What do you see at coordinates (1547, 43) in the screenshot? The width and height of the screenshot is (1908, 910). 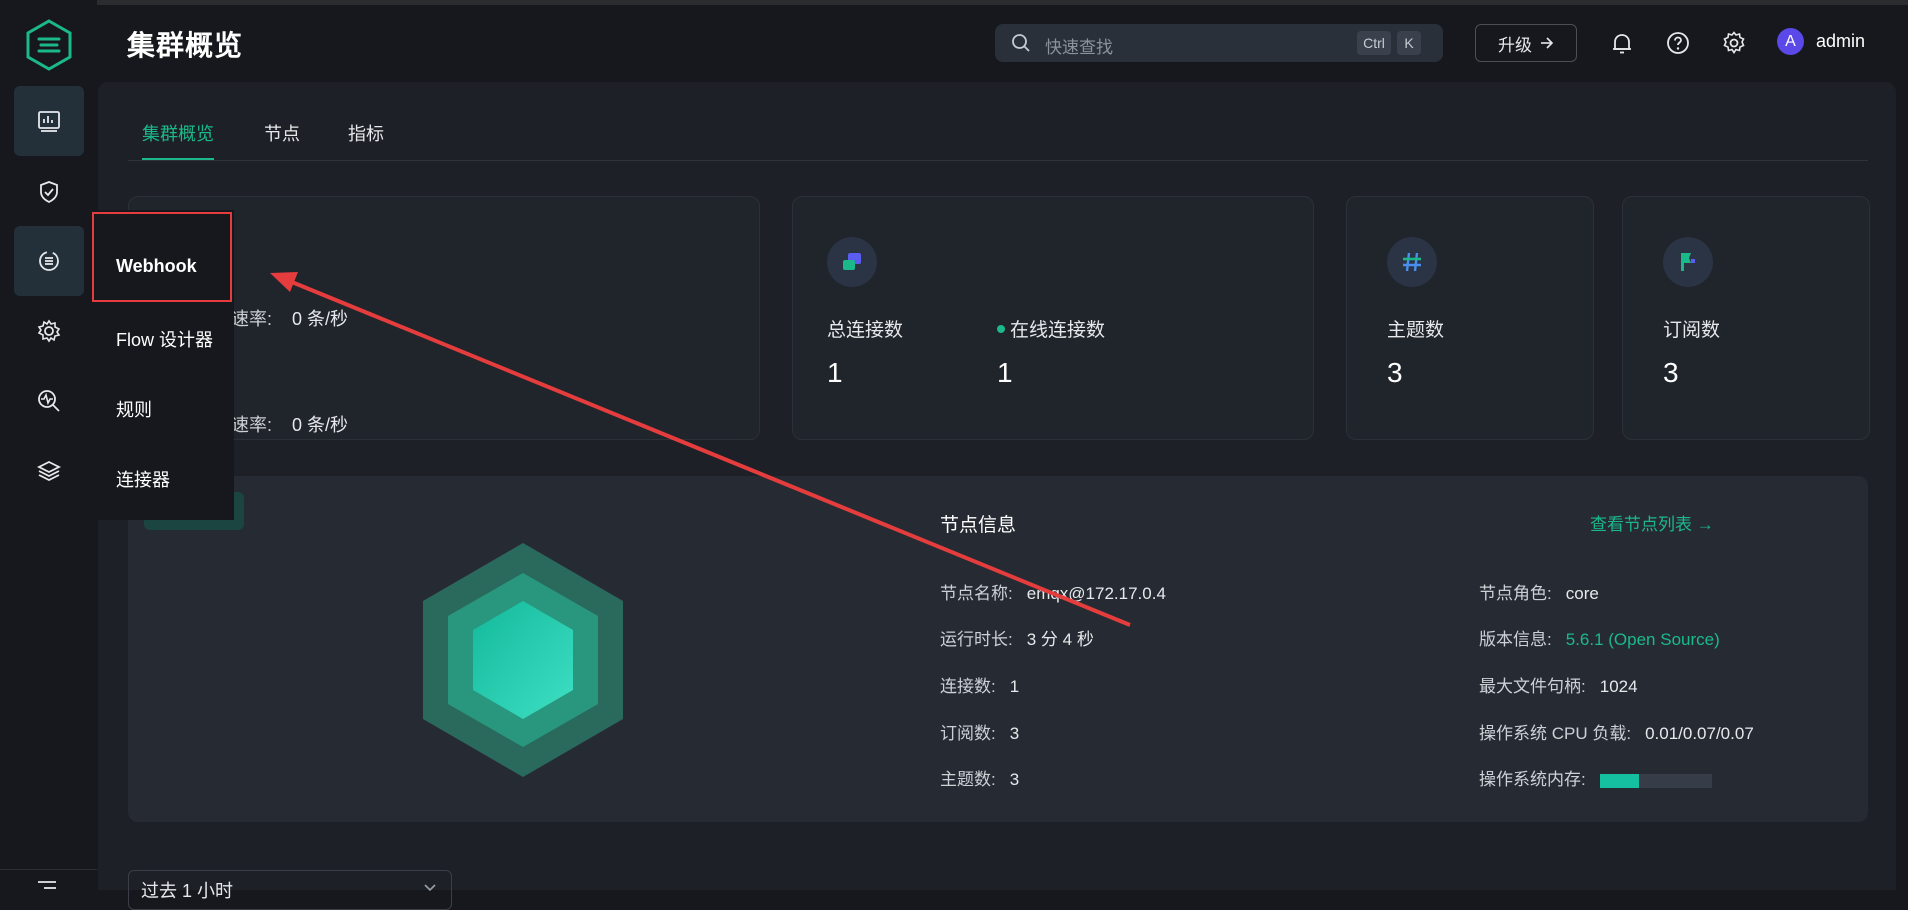 I see `arrow-right-icon` at bounding box center [1547, 43].